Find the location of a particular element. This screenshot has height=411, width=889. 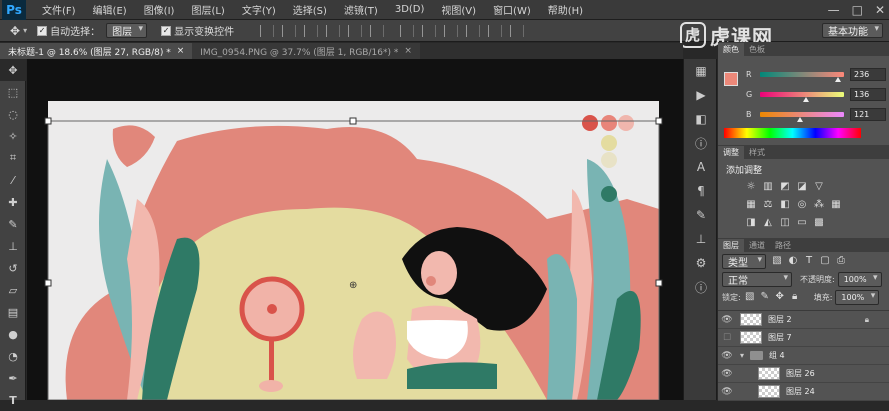

distribute-left-icon is located at coordinates (473, 30).